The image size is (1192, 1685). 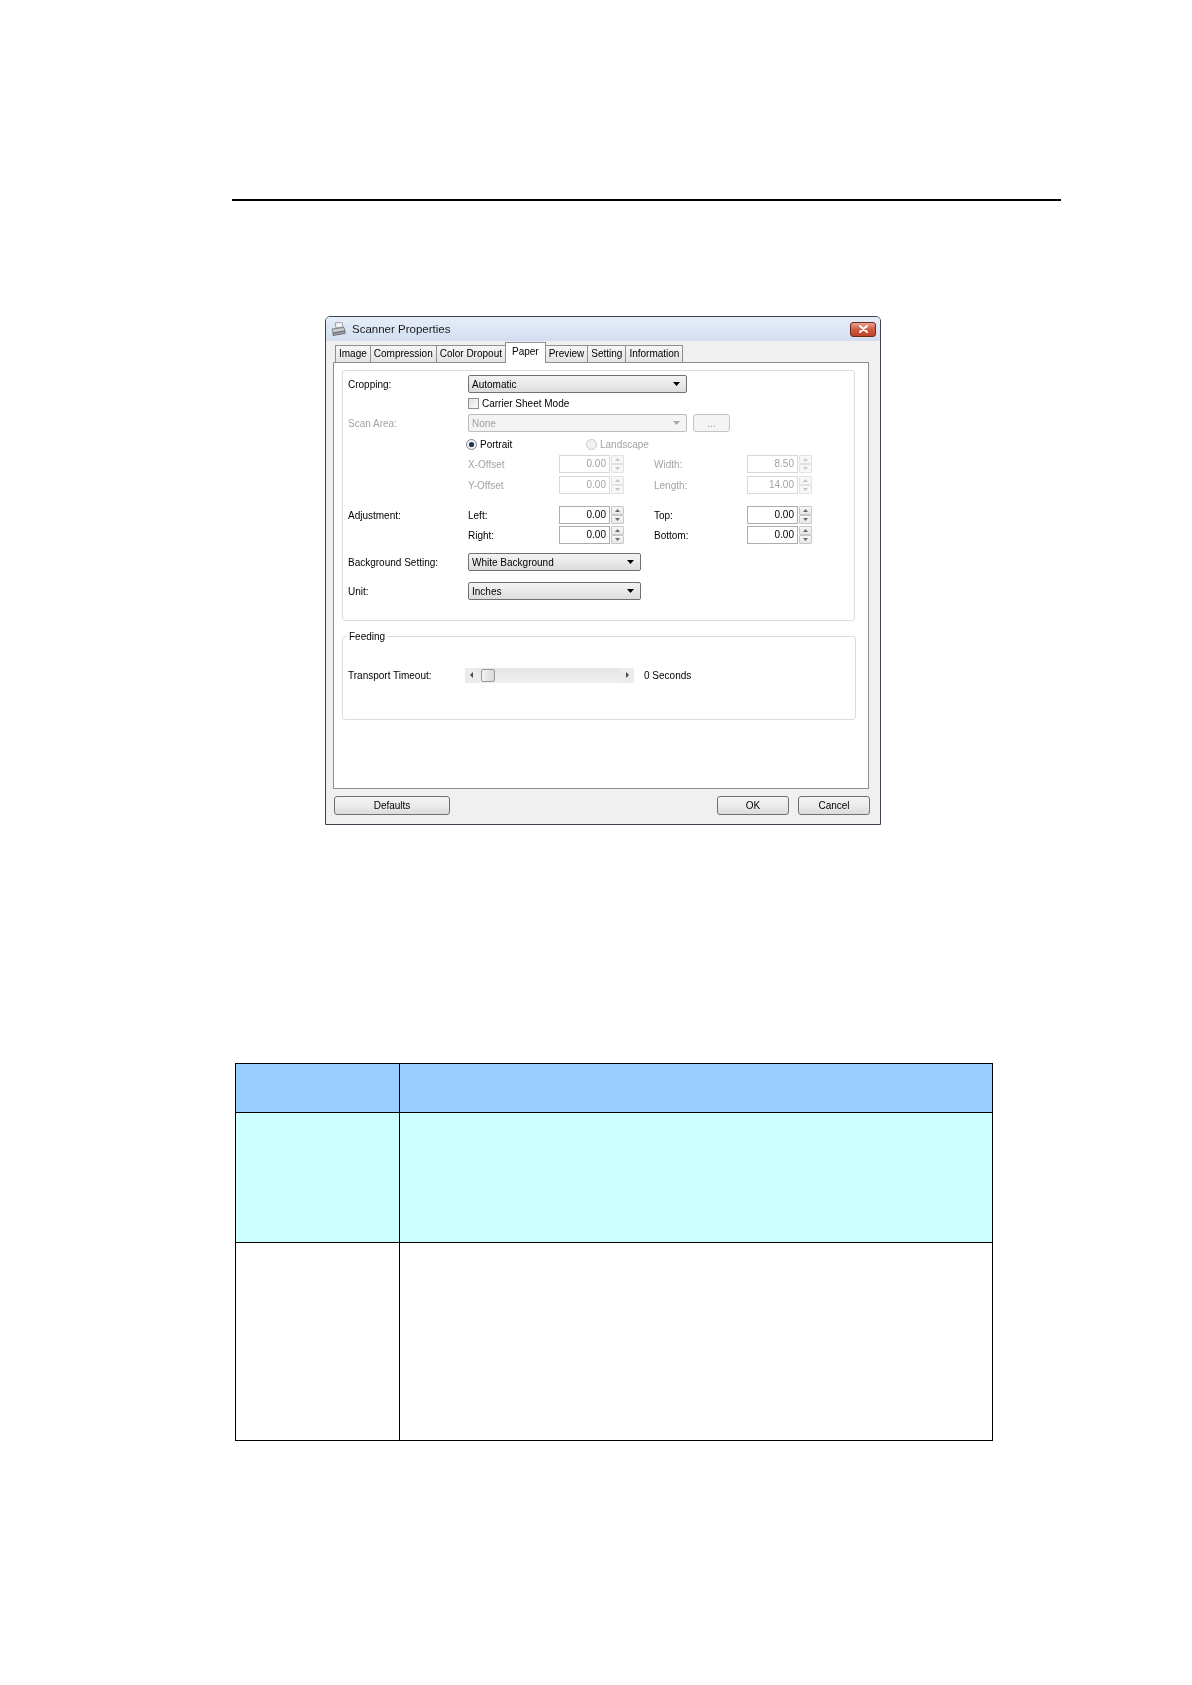 I want to click on scroll-left-button, so click(x=471, y=675).